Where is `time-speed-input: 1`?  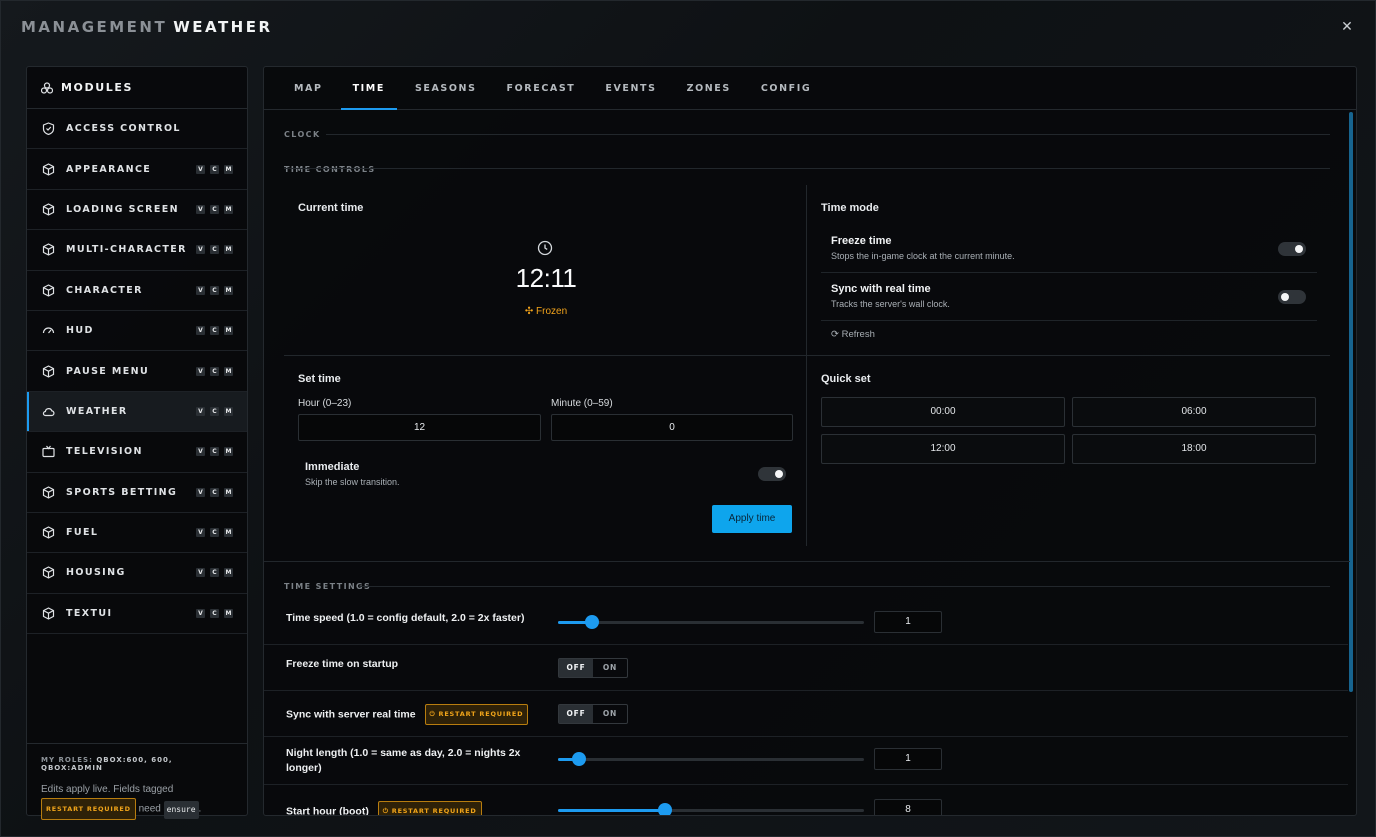
time-speed-input: 1 is located at coordinates (908, 622).